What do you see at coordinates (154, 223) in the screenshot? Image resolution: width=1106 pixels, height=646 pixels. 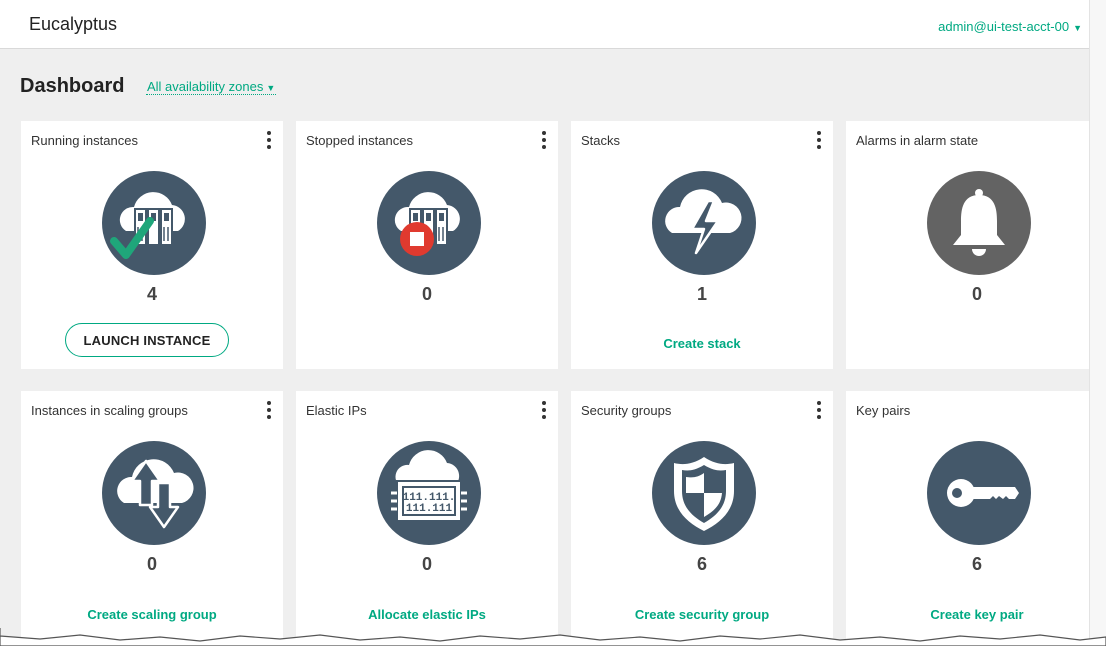 I see `running-instances-icon` at bounding box center [154, 223].